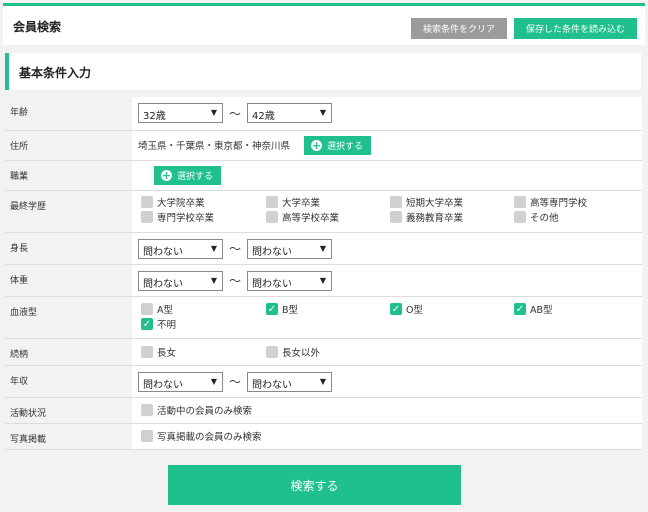 The width and height of the screenshot is (648, 512). I want to click on option-label: 短期大学卒業, so click(435, 203).